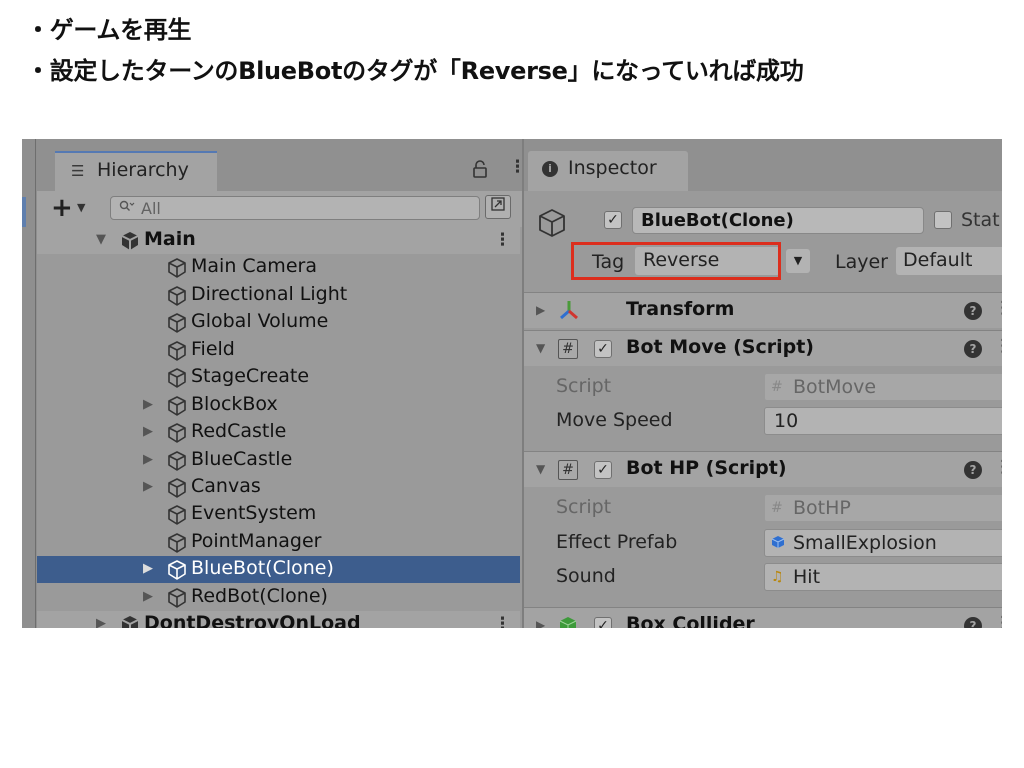  What do you see at coordinates (242, 459) in the screenshot?
I see `hierarchy-item-label: BlueCastle` at bounding box center [242, 459].